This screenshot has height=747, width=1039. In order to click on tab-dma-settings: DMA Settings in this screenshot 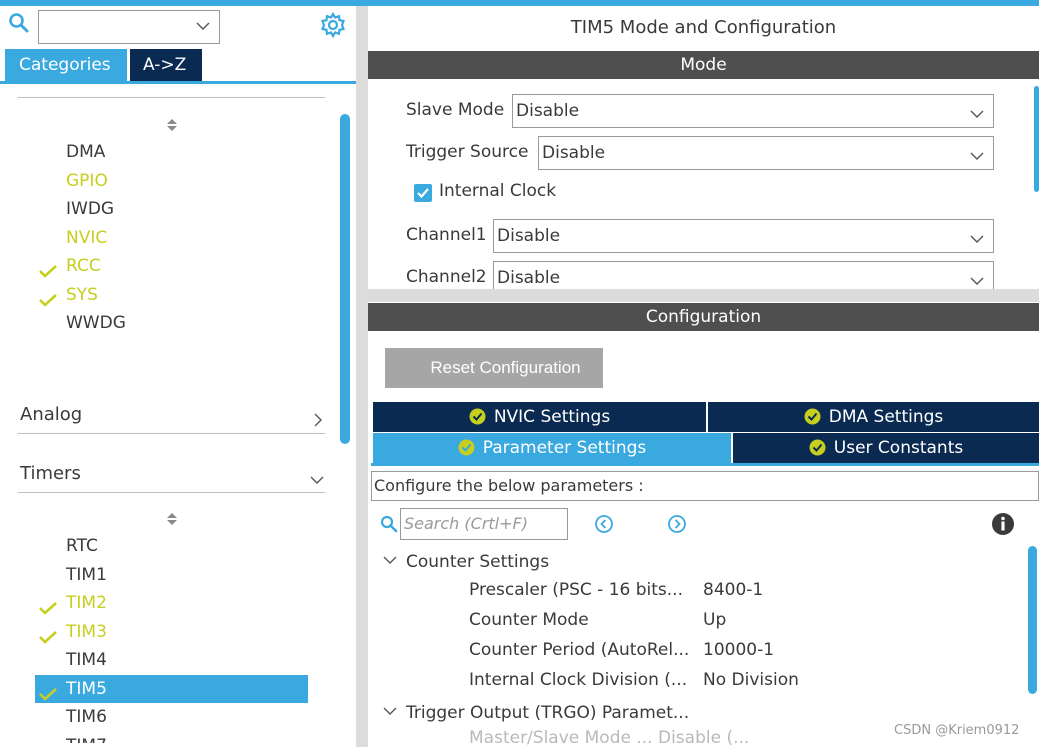, I will do `click(873, 417)`.